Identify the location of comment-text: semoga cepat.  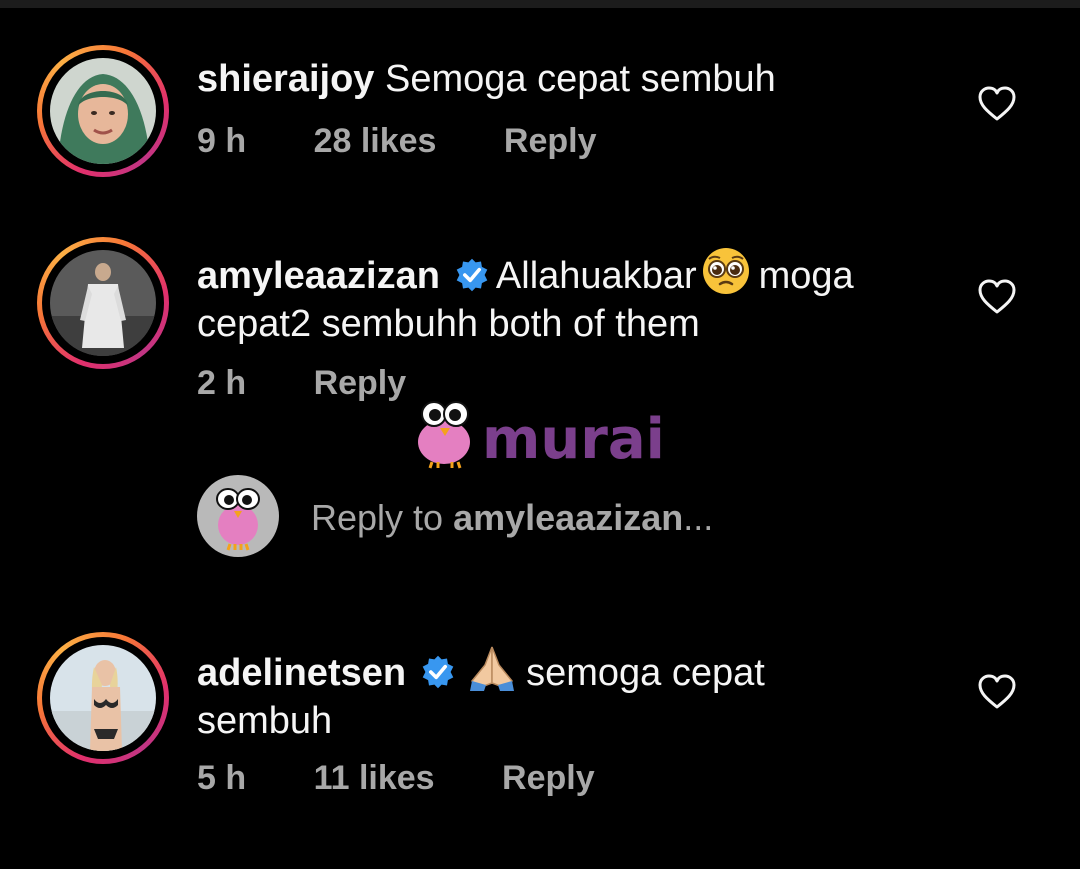
(645, 673).